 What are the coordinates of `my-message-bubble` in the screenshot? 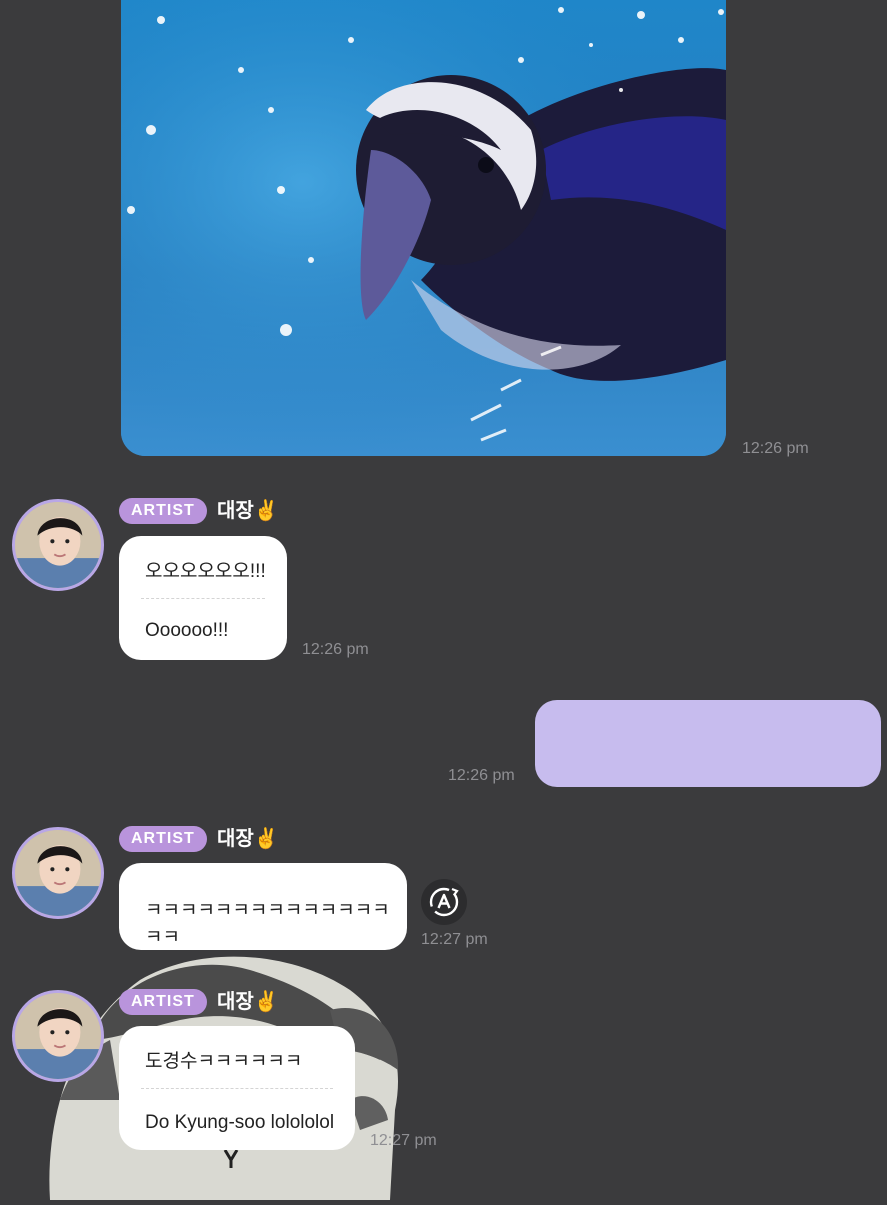 It's located at (708, 743).